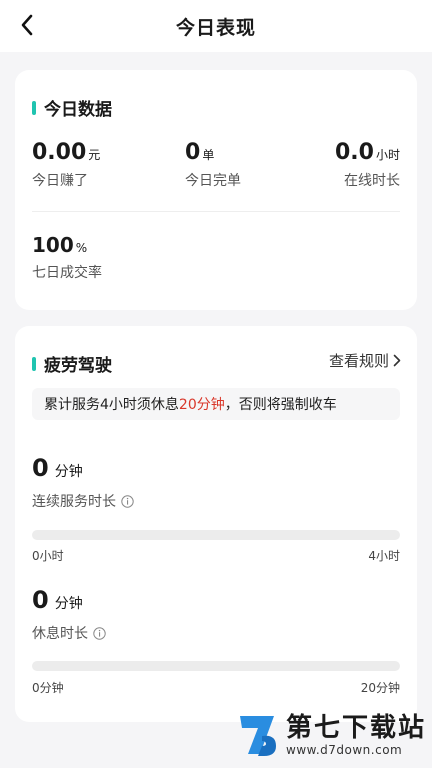 This screenshot has width=432, height=768. What do you see at coordinates (384, 556) in the screenshot?
I see `service-max-label: 4小时` at bounding box center [384, 556].